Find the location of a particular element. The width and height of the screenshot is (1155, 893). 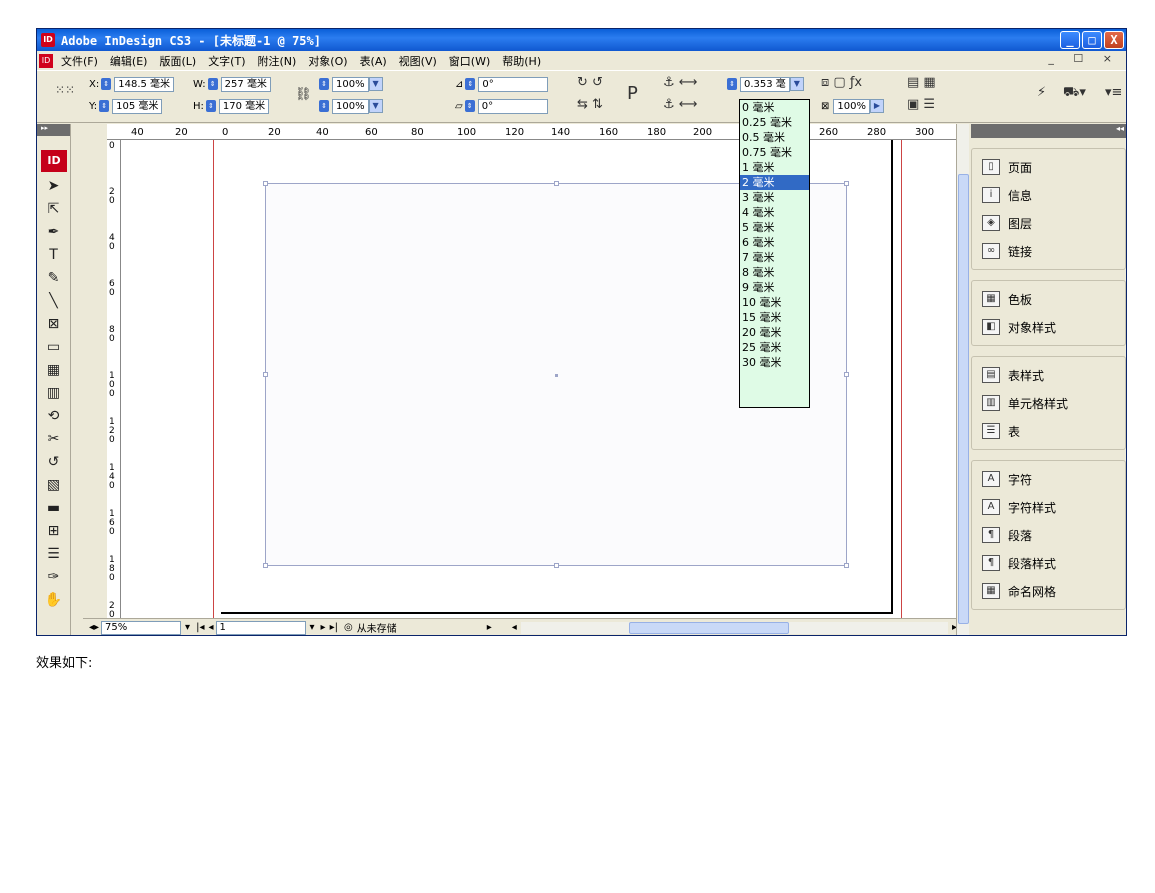

free-transform-tool-icon: ↺ is located at coordinates (53, 465).